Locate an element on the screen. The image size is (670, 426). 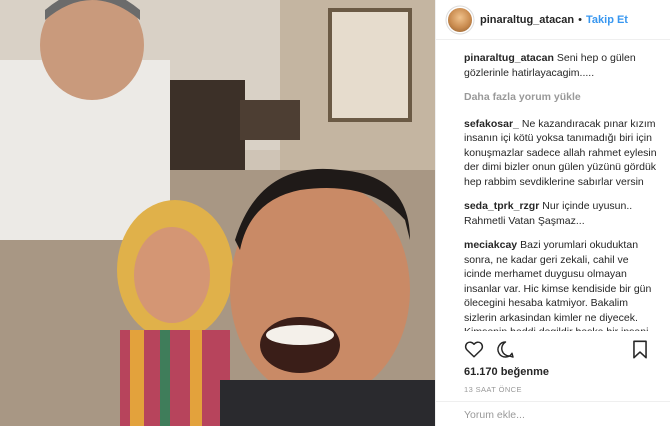
comment-username: pinaraltug_atacan is located at coordinates (509, 58).